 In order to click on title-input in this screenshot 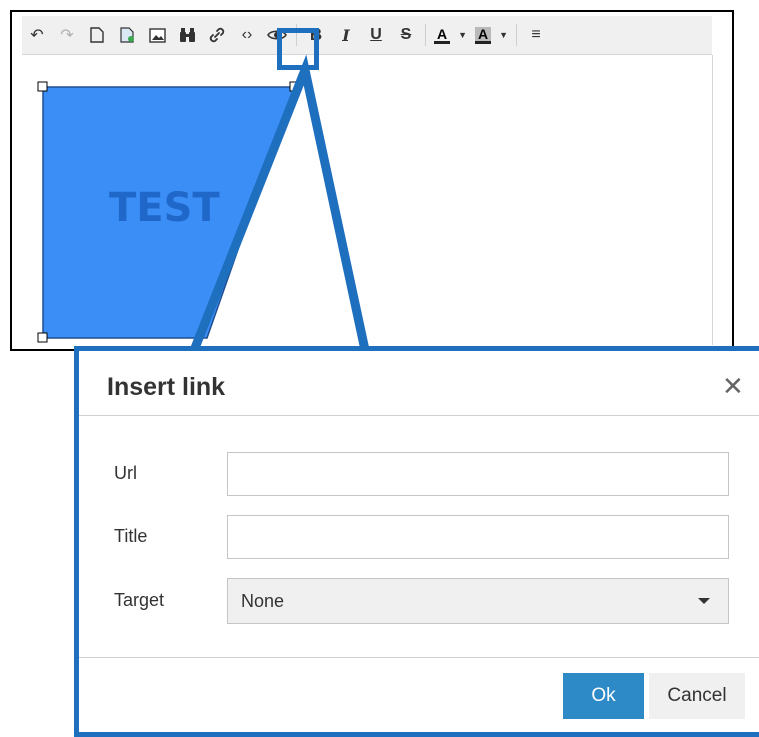, I will do `click(478, 537)`.